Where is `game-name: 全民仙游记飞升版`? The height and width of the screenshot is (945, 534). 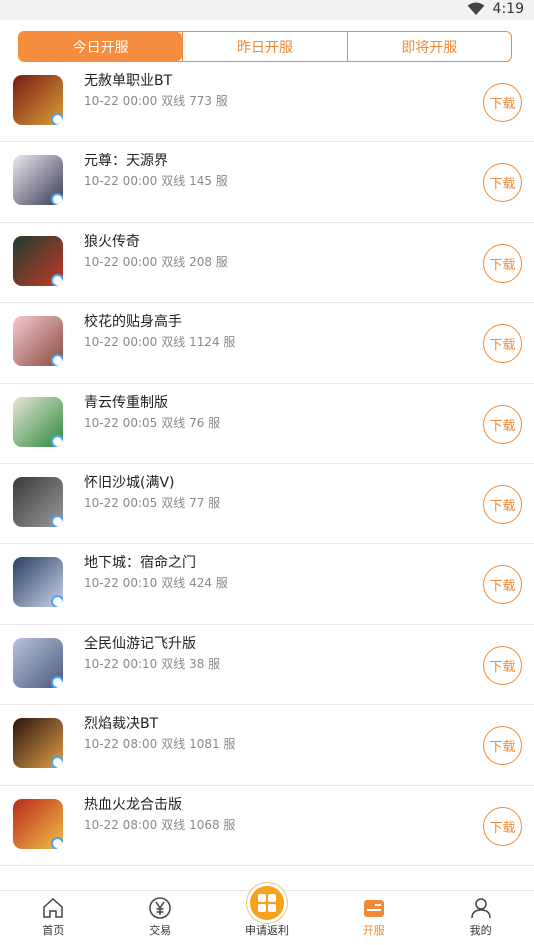 game-name: 全民仙游记飞升版 is located at coordinates (140, 643).